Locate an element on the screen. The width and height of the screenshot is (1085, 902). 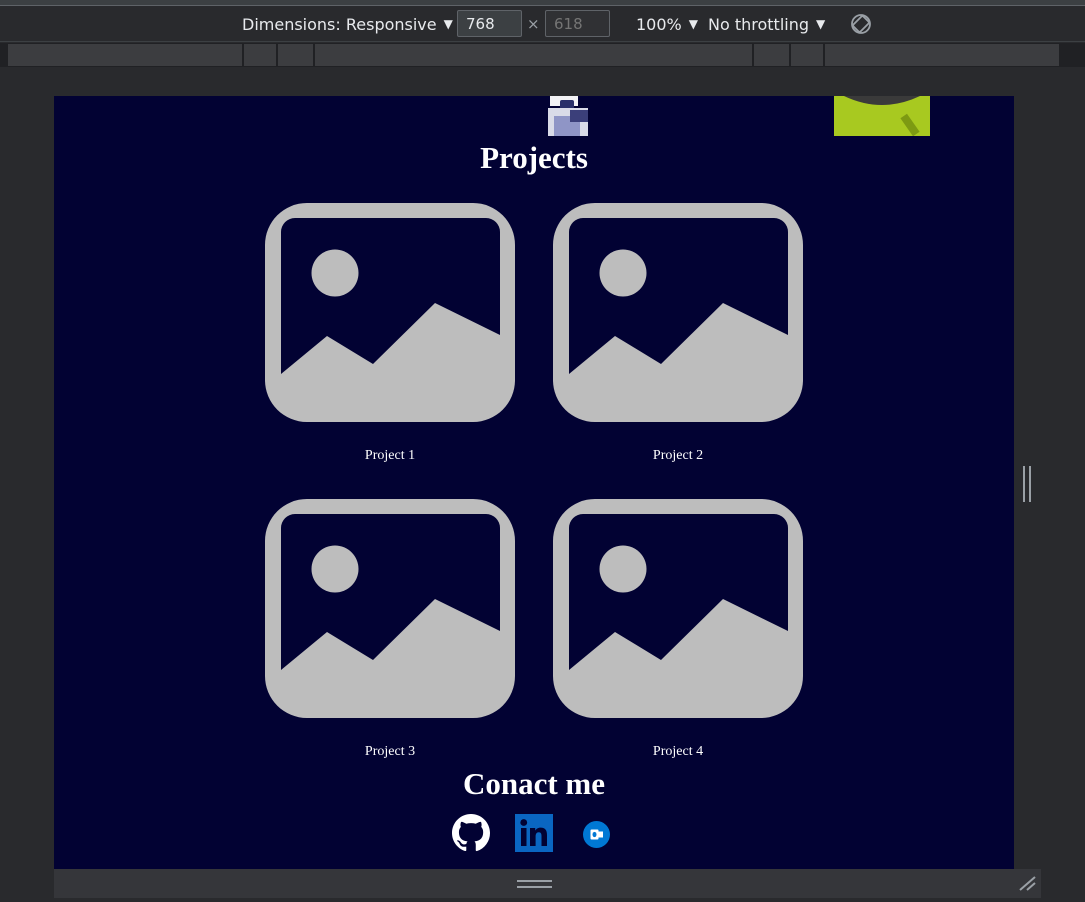
linkedin-icon is located at coordinates (534, 833).